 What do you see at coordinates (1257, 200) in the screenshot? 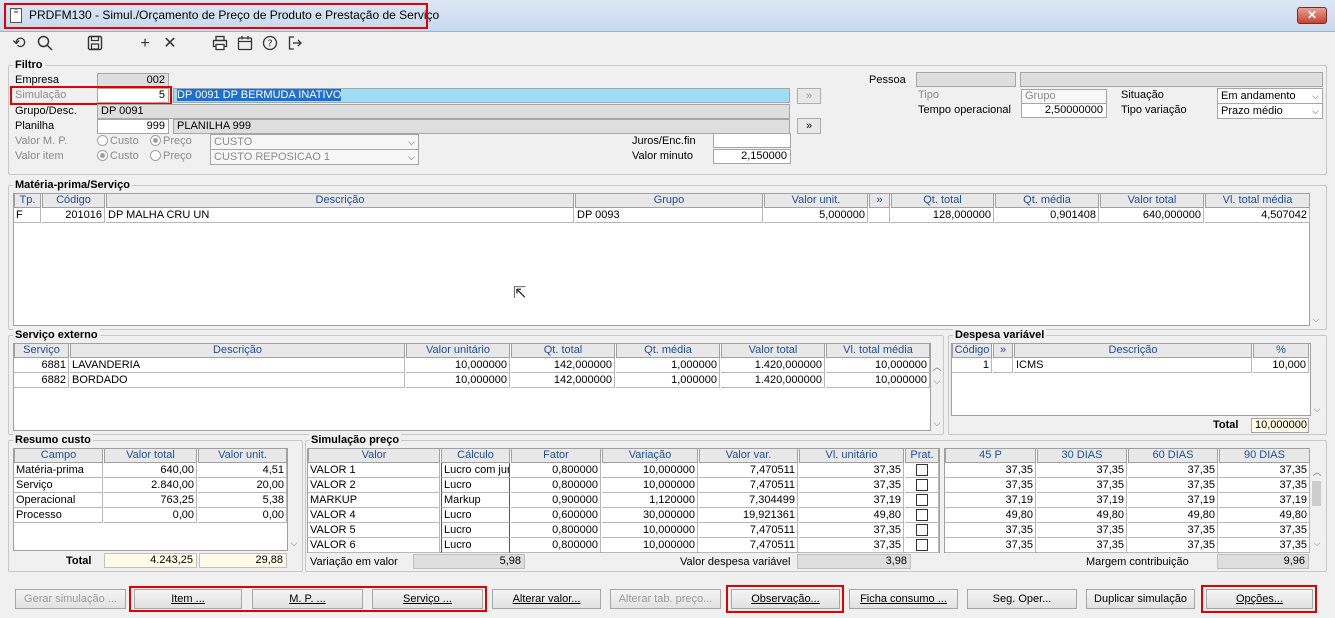
I see `mp-header-9: Vl. total média` at bounding box center [1257, 200].